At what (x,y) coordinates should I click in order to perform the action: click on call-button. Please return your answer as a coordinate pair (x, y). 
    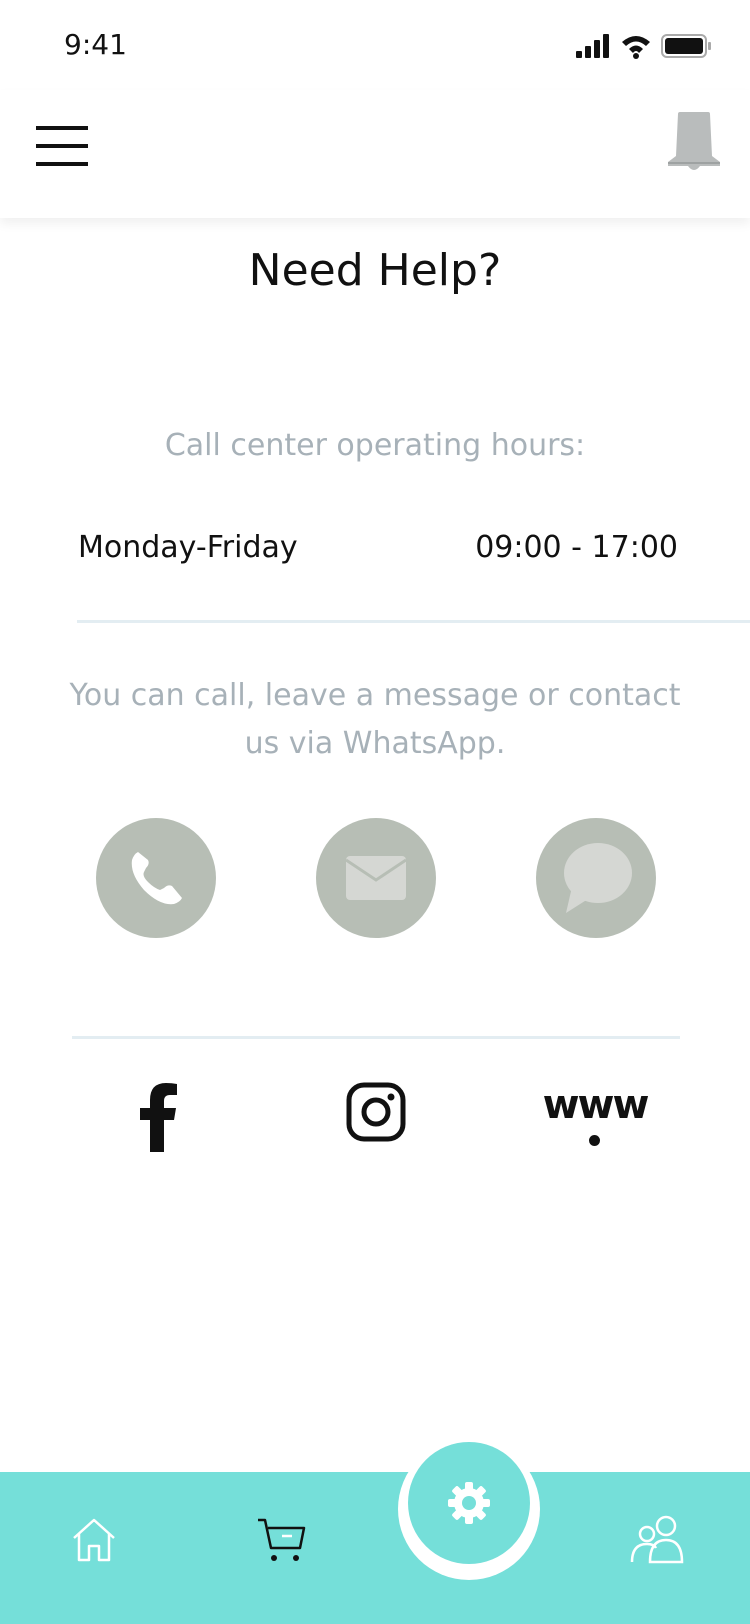
    Looking at the image, I should click on (156, 878).